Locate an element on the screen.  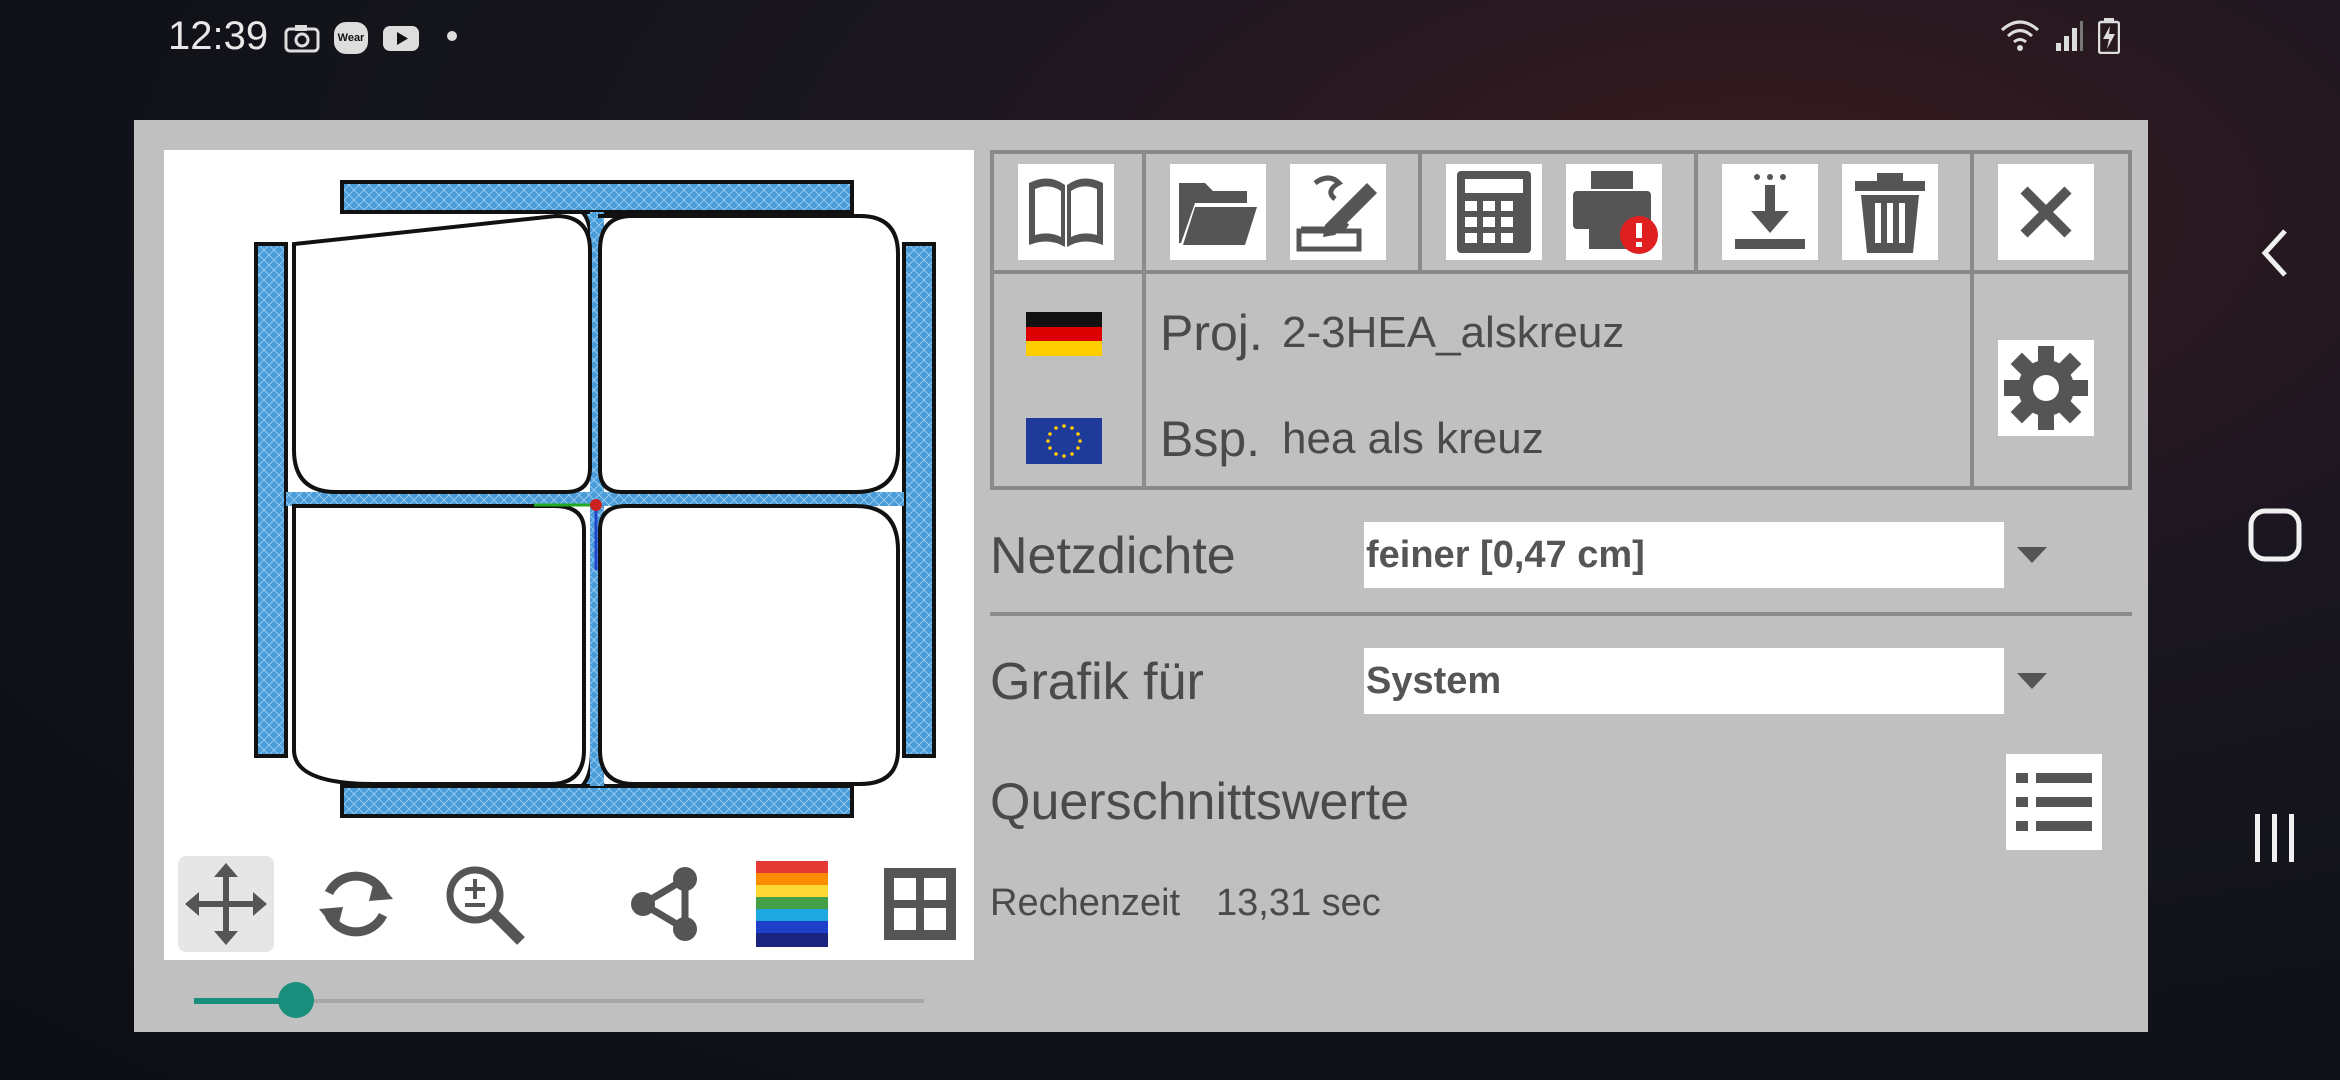
project-label: Proj. is located at coordinates (1211, 333).